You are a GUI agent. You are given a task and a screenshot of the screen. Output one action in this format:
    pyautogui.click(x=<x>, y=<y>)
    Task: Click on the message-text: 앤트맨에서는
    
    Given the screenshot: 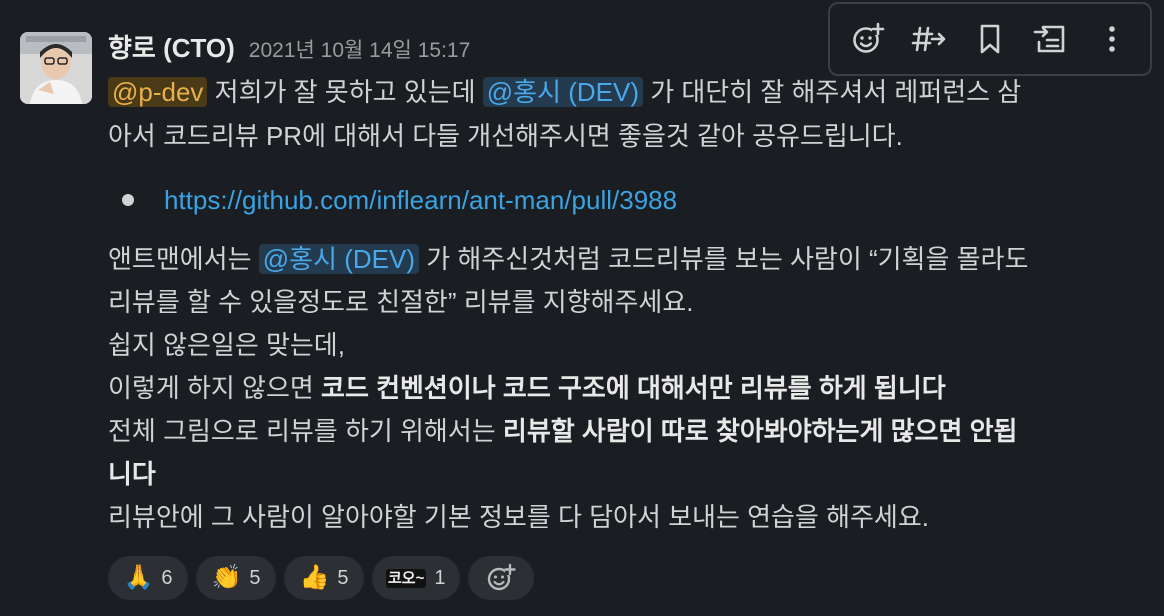 What is the action you would take?
    pyautogui.click(x=183, y=259)
    